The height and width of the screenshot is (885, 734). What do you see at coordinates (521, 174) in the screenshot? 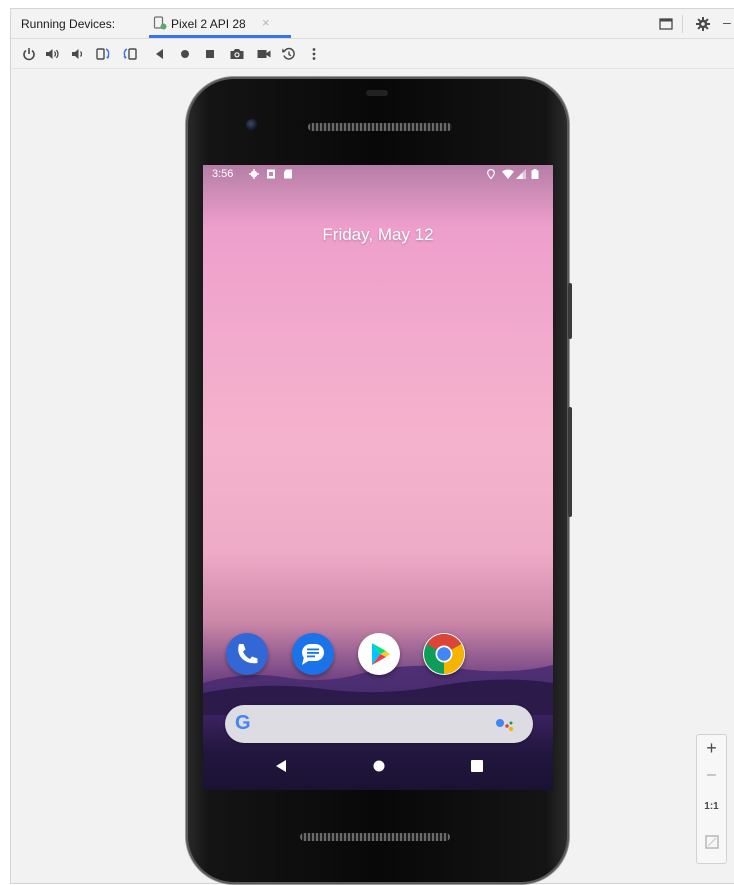
I see `signal-icon` at bounding box center [521, 174].